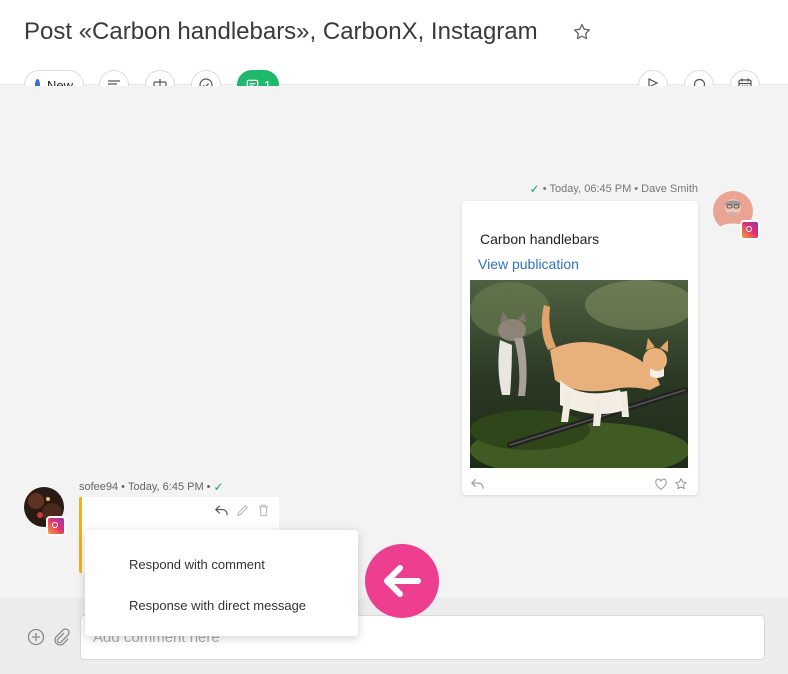 The height and width of the screenshot is (674, 788). I want to click on arrow-left-icon, so click(402, 581).